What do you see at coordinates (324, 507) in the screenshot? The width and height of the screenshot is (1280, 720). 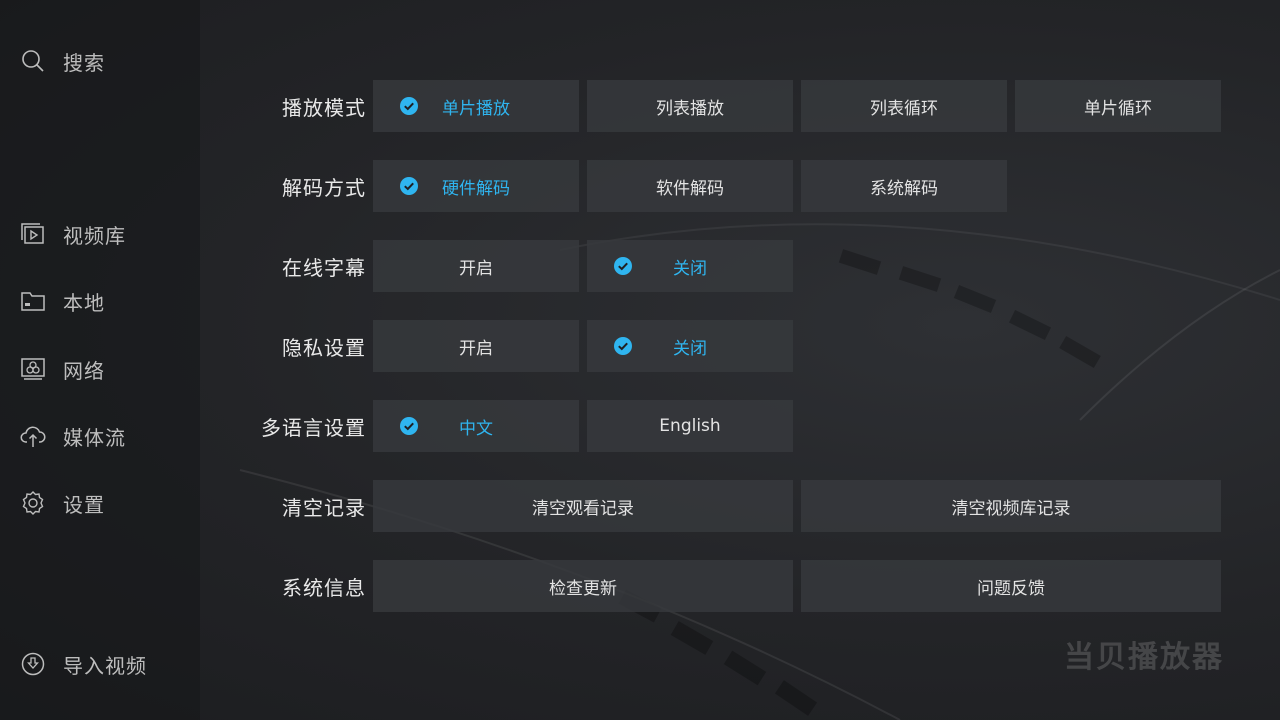 I see `clear-label: 清空记录` at bounding box center [324, 507].